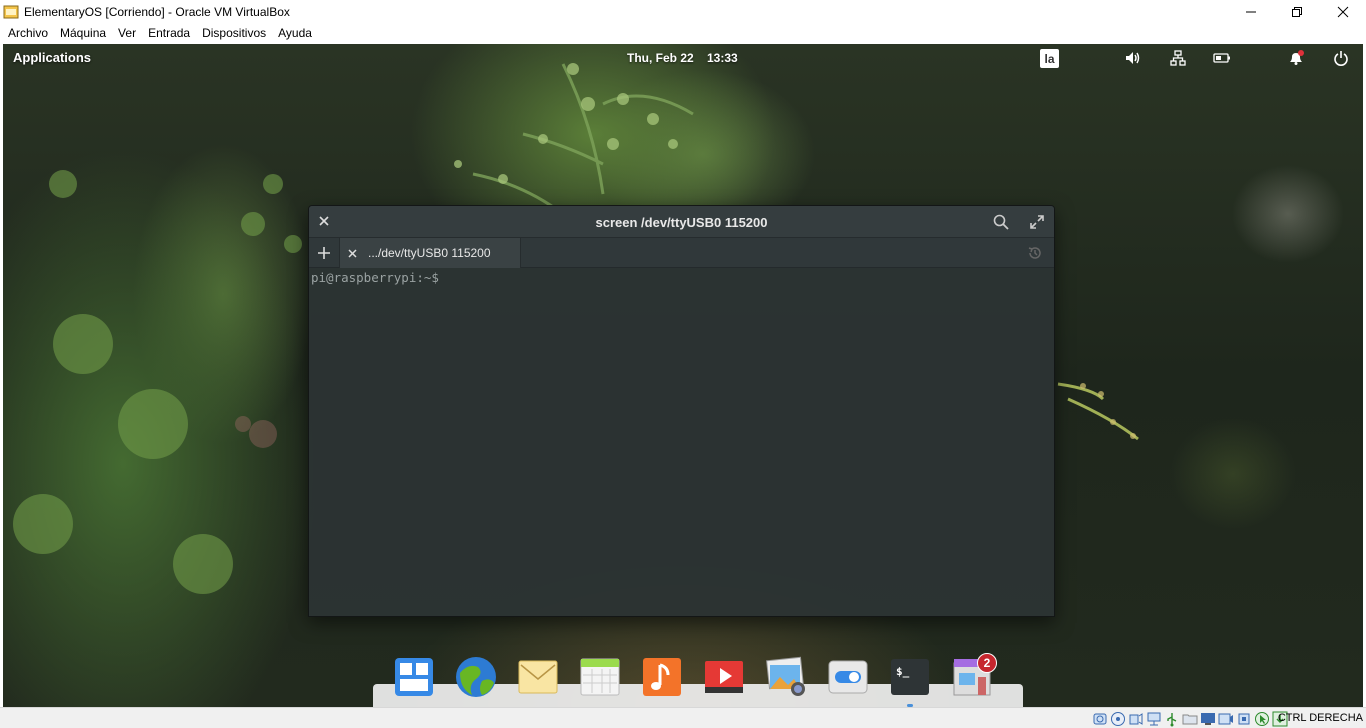  What do you see at coordinates (724, 677) in the screenshot?
I see `videos-icon` at bounding box center [724, 677].